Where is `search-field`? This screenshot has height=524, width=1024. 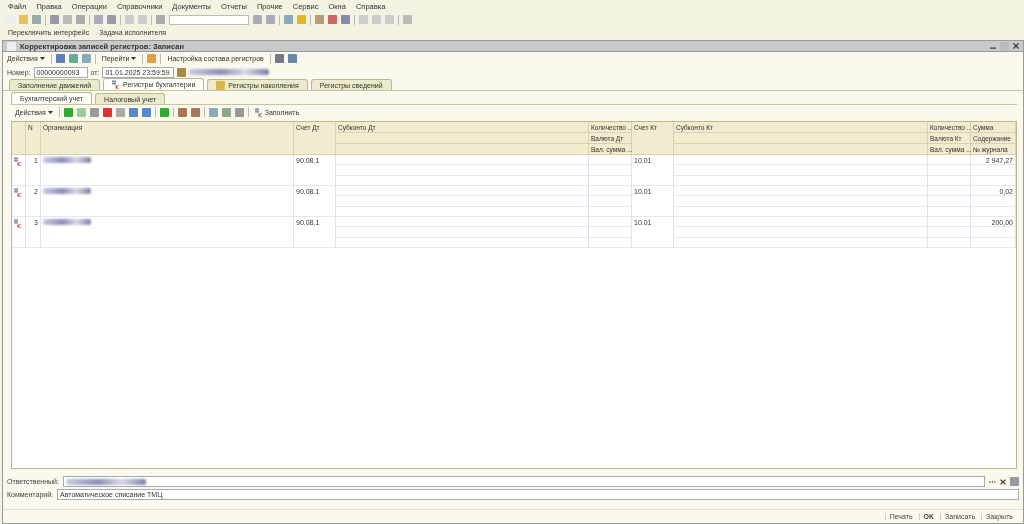 search-field is located at coordinates (209, 19).